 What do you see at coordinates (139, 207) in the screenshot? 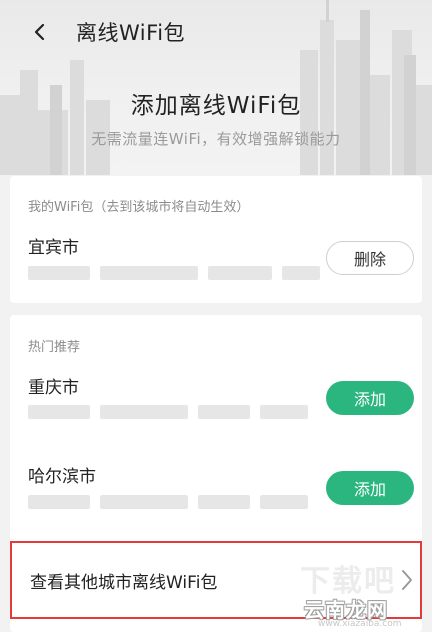
I see `my-wifi-label: 我的WiFi包（去到该城市将自动生效）` at bounding box center [139, 207].